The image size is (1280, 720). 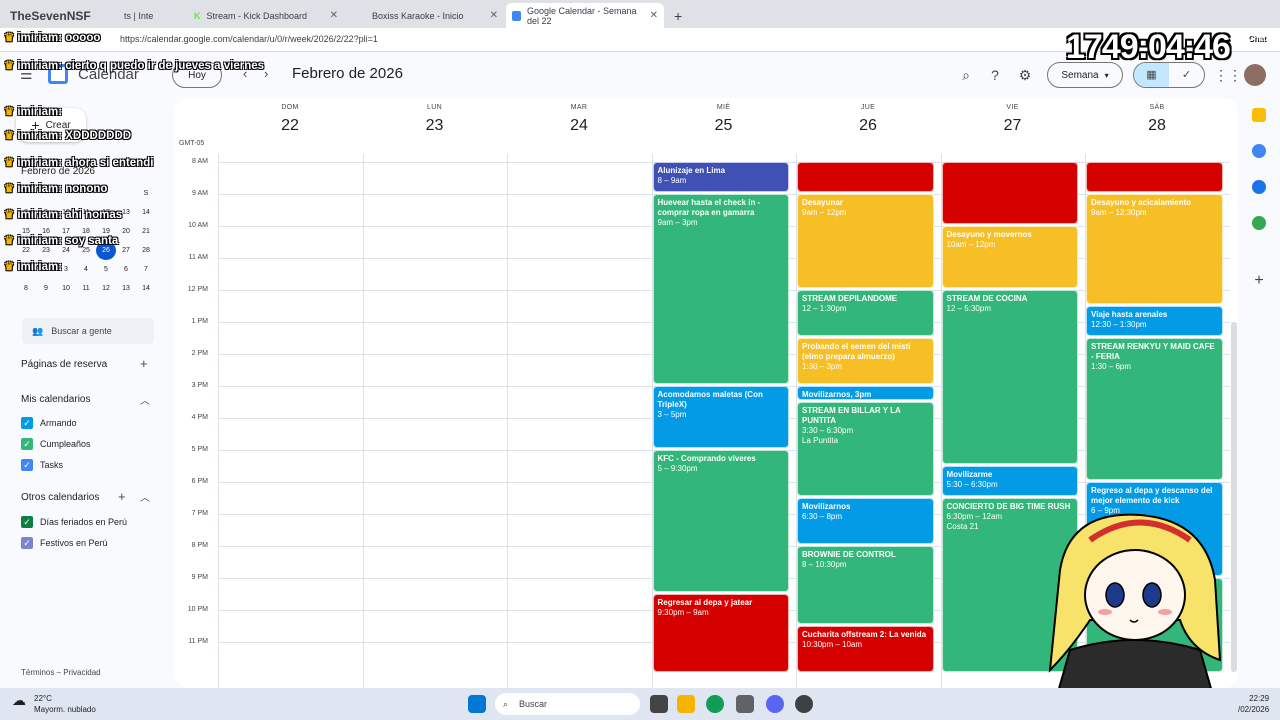 I want to click on day-header: SÁB 28, so click(x=1157, y=119).